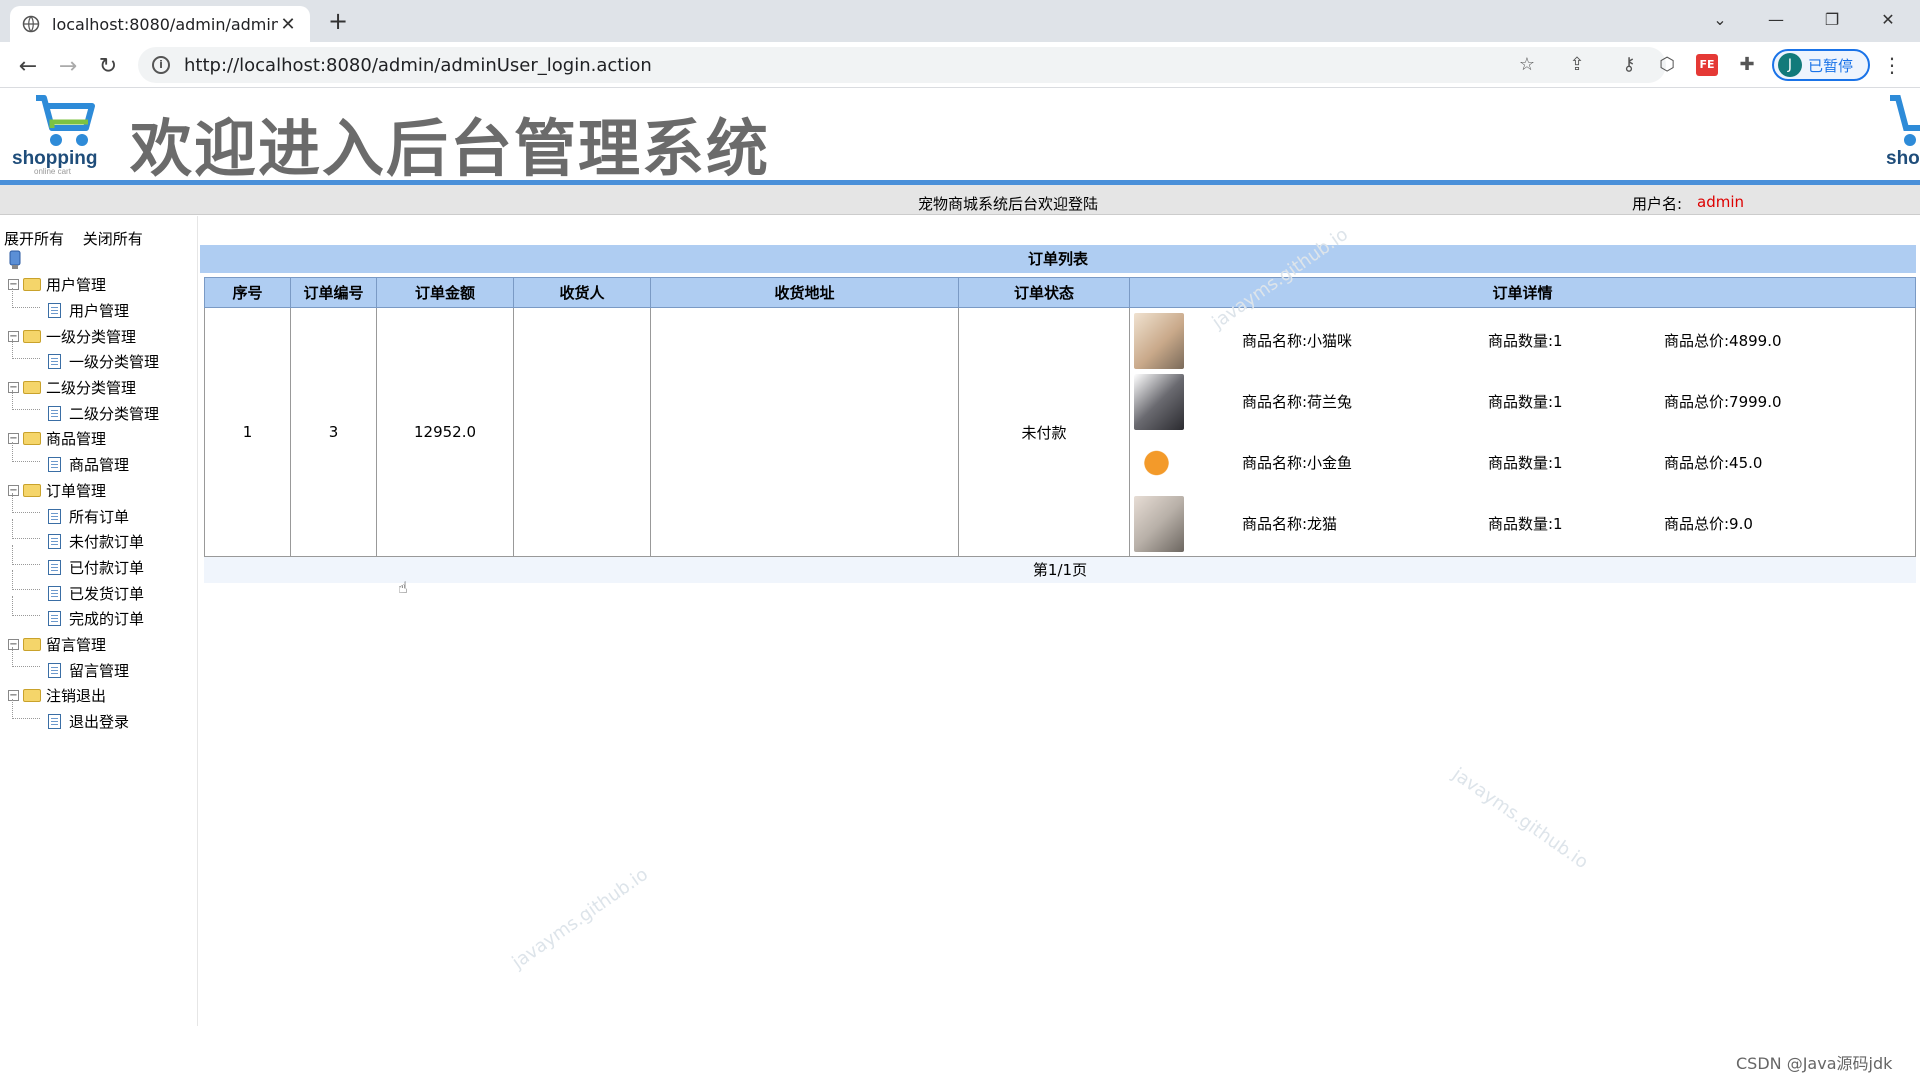 The image size is (1920, 1080). I want to click on tree-item: 留言管理, so click(83, 665).